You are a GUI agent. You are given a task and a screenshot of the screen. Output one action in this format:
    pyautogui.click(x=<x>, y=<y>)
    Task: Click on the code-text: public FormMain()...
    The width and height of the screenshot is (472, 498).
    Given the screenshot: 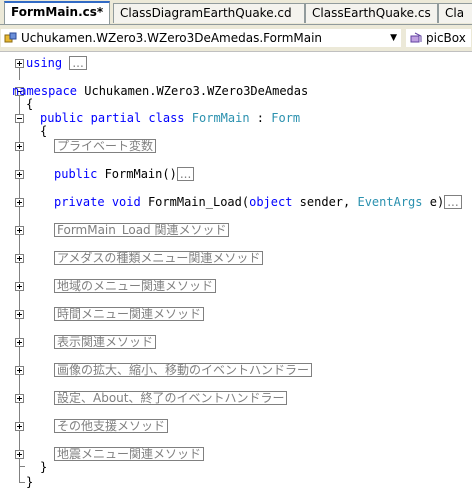 What is the action you would take?
    pyautogui.click(x=124, y=174)
    